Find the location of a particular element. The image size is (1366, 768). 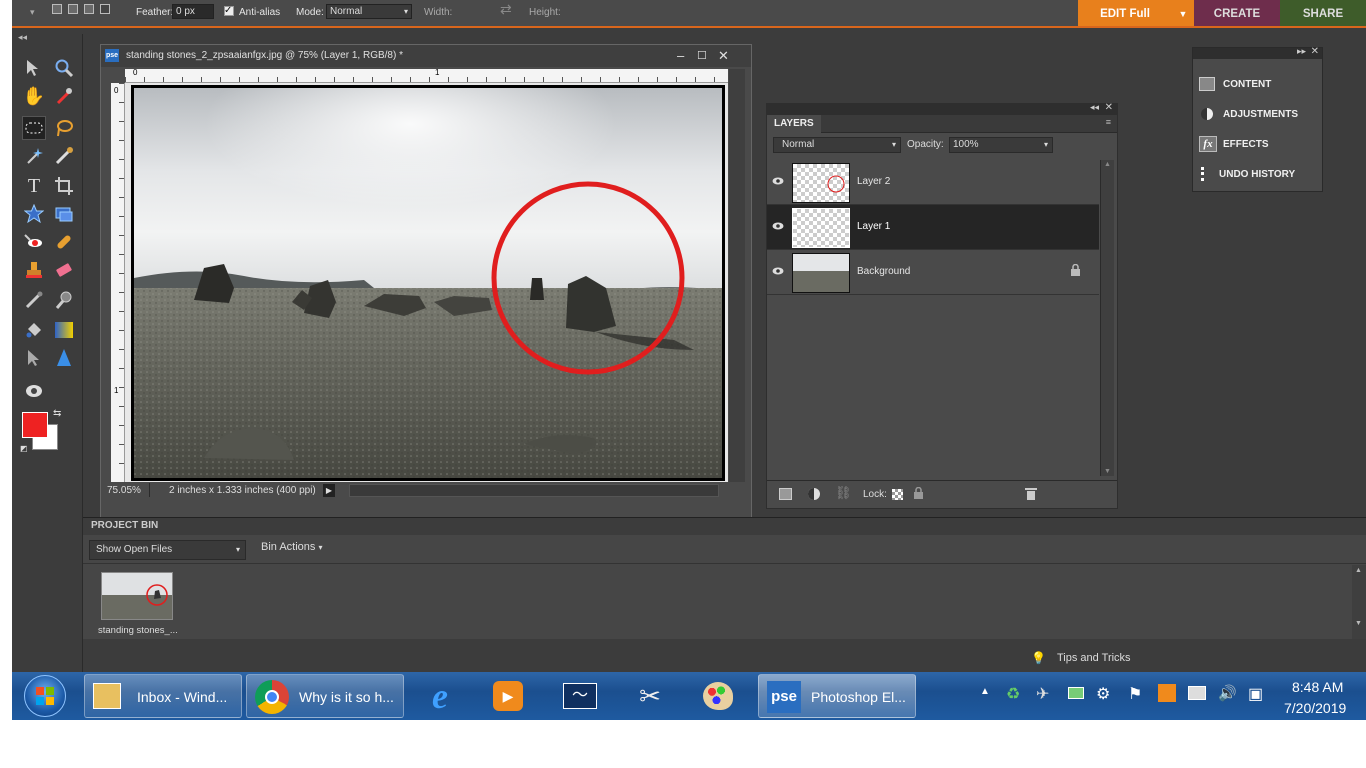

start-button is located at coordinates (45, 696).